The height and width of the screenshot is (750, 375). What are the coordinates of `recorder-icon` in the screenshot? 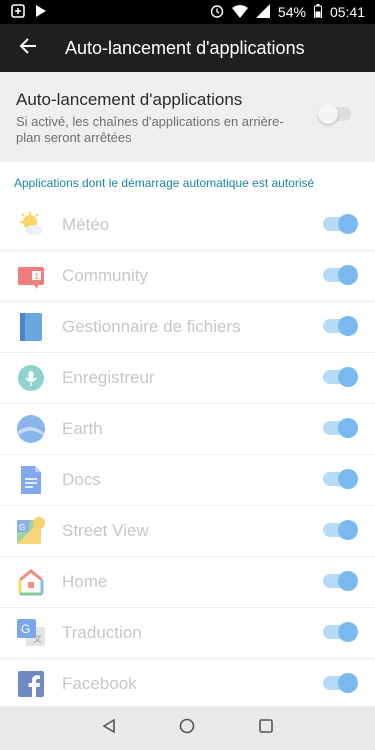 It's located at (31, 378).